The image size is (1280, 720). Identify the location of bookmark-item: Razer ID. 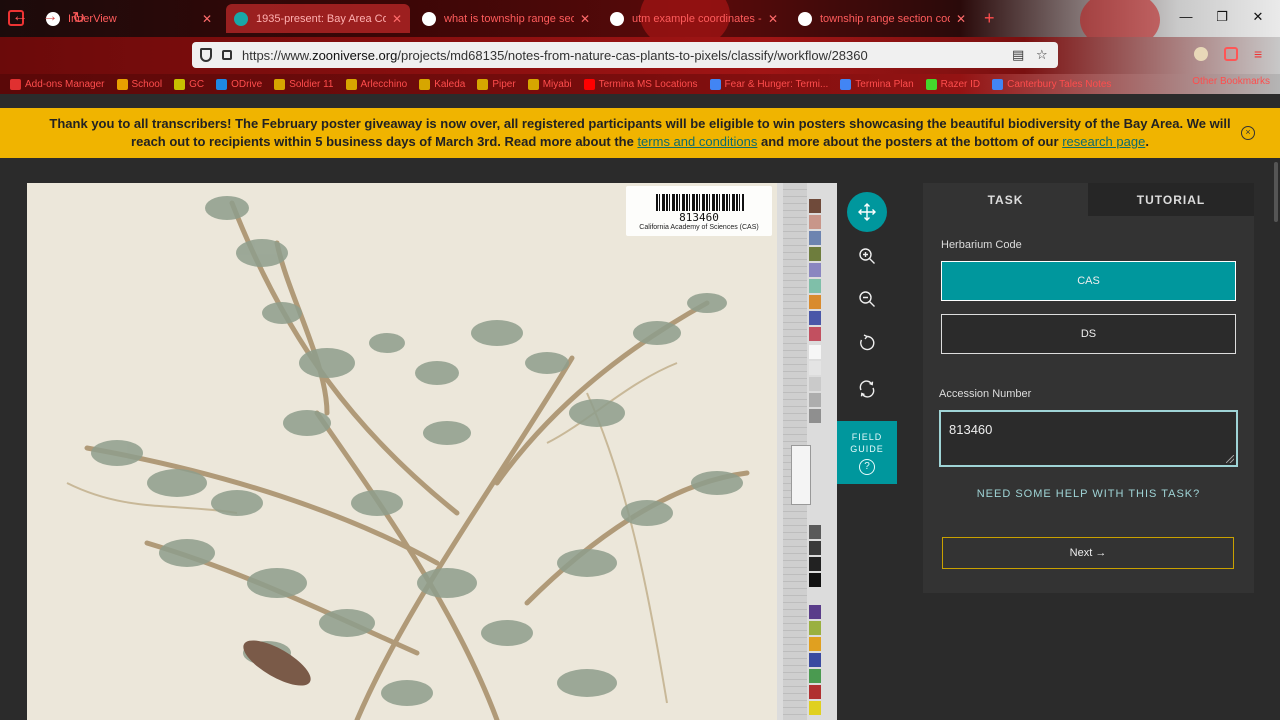
(952, 84).